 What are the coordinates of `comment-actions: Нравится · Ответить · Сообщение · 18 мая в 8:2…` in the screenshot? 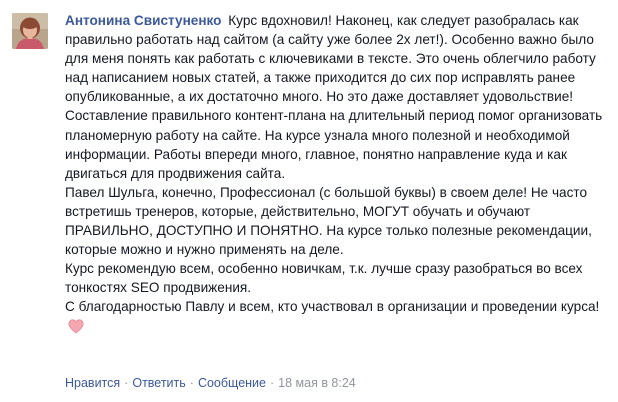 It's located at (210, 383).